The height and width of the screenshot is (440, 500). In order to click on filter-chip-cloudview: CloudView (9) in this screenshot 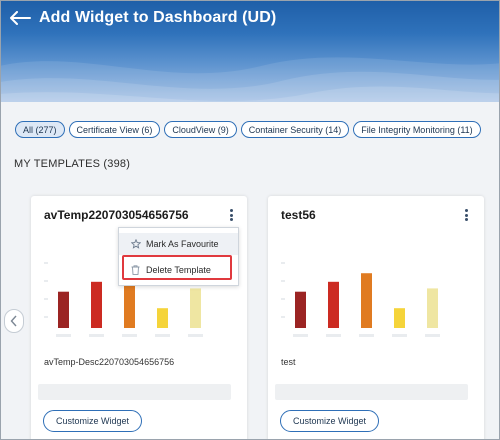, I will do `click(200, 129)`.